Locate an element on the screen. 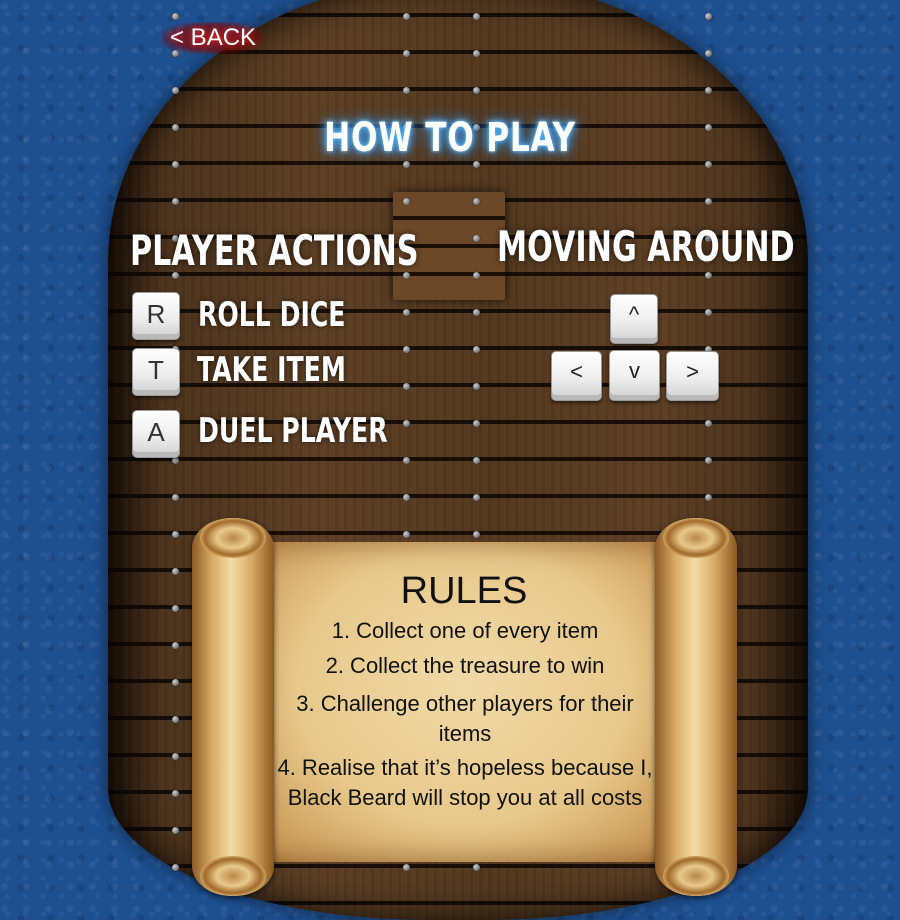 The height and width of the screenshot is (920, 900). rules-title: RULES is located at coordinates (464, 591).